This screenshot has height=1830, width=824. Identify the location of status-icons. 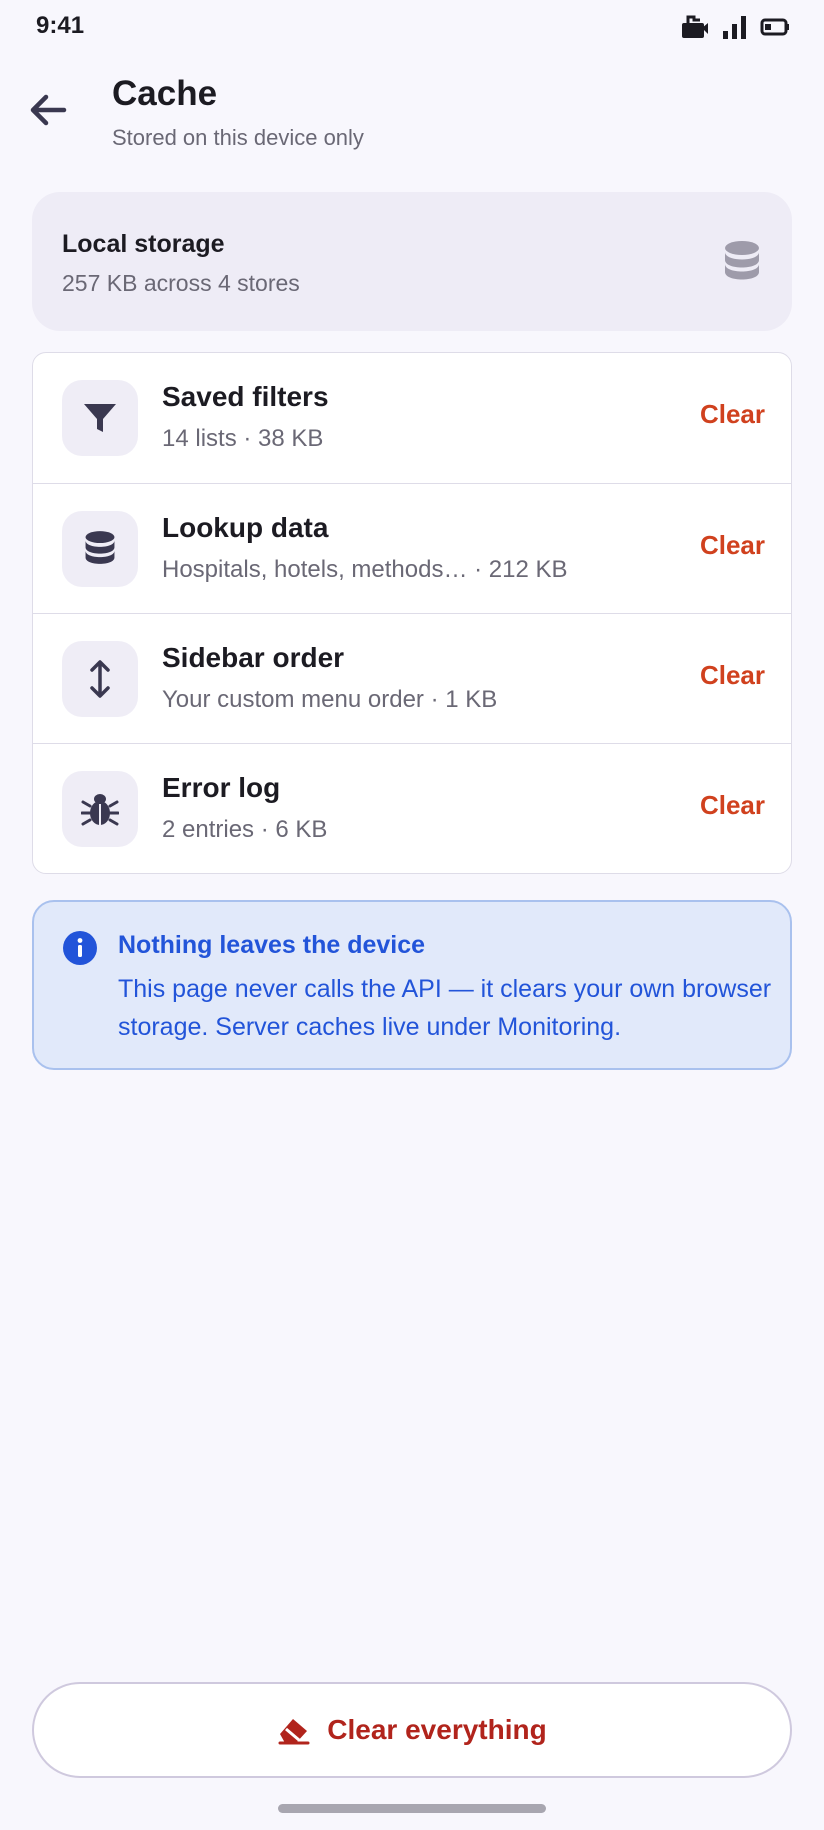
(735, 27).